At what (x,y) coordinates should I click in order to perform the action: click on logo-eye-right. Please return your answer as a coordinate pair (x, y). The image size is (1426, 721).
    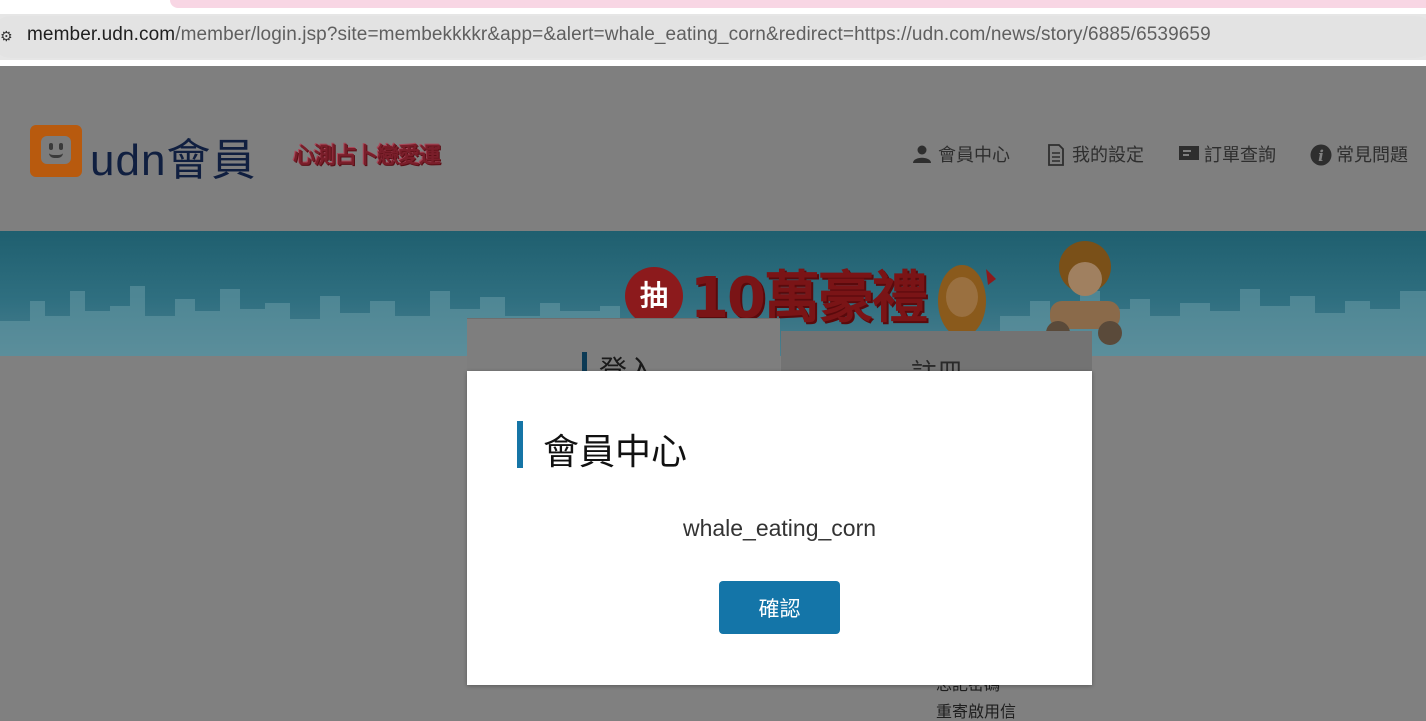
    Looking at the image, I should click on (61, 146).